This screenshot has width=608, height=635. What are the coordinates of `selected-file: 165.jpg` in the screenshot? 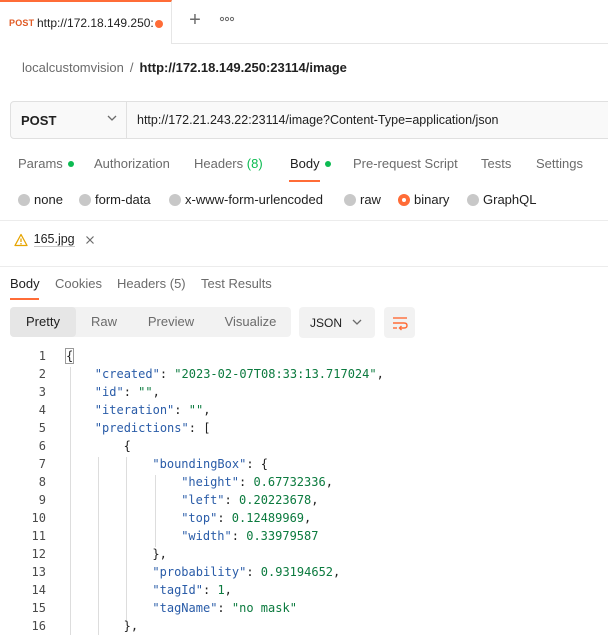 It's located at (54, 240).